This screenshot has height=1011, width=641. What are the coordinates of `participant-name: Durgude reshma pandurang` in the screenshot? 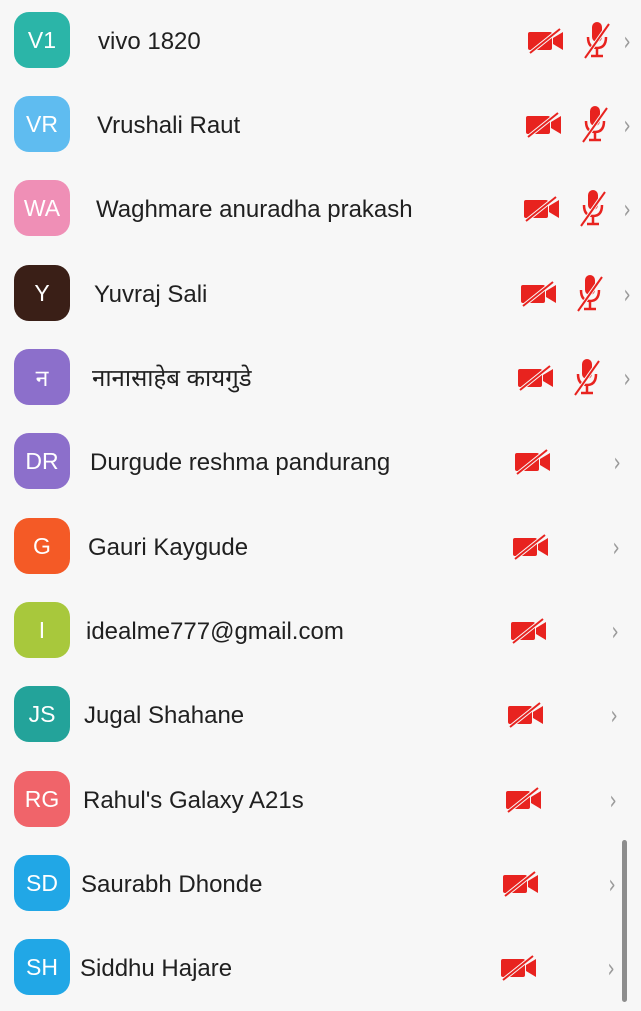 It's located at (240, 462).